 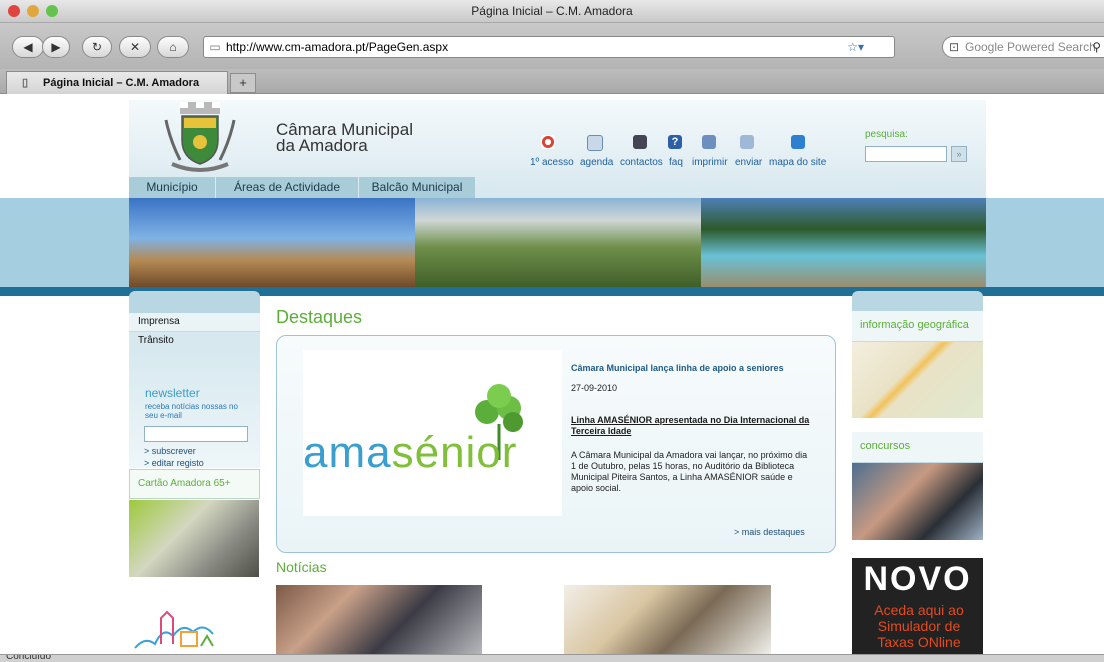 I want to click on sidebar-top, so click(x=194, y=302).